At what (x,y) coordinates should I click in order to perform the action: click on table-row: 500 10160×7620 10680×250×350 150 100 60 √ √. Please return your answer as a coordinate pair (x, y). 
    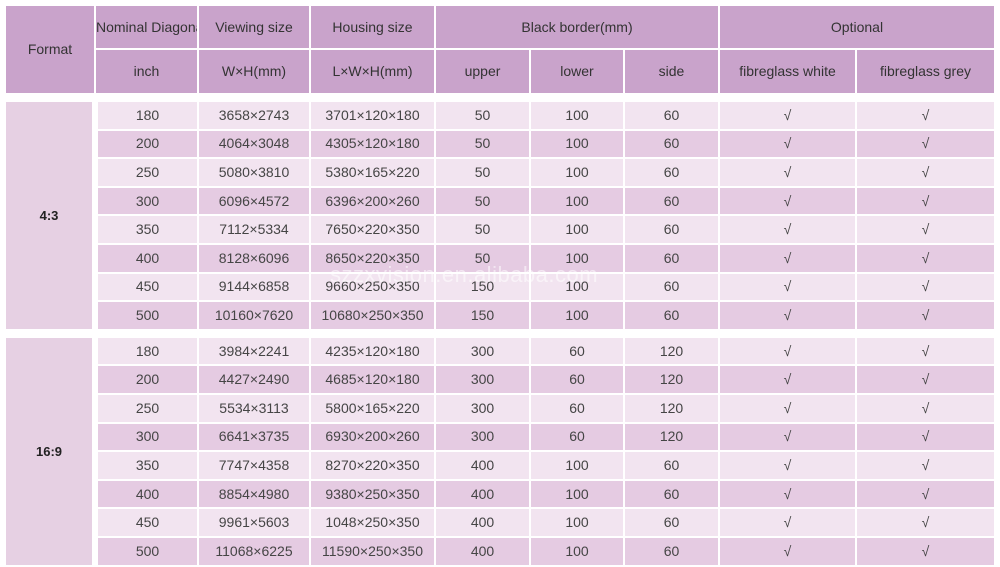
    Looking at the image, I should click on (500, 316).